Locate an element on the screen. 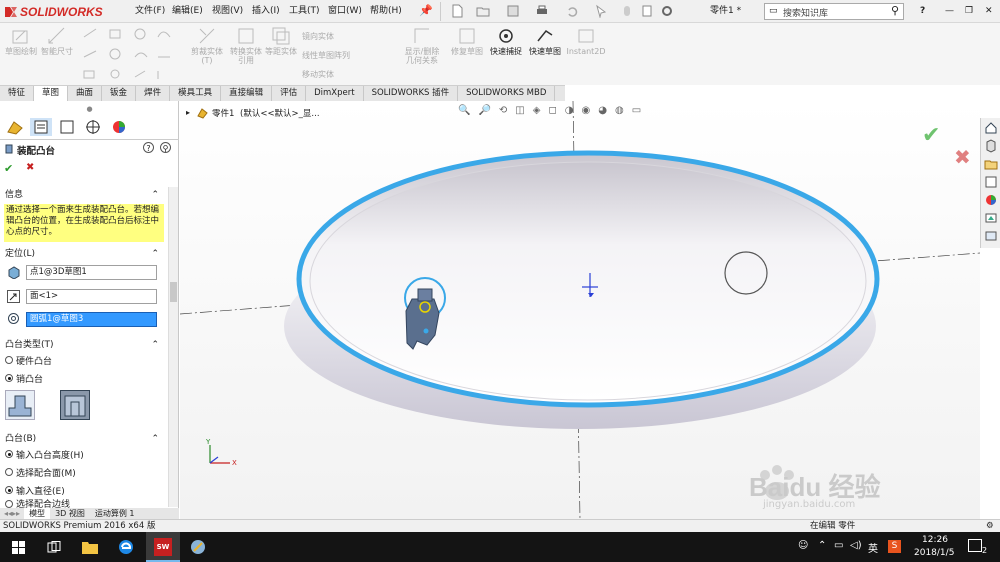 The width and height of the screenshot is (1000, 562). clock-time: 12:26 is located at coordinates (935, 540).